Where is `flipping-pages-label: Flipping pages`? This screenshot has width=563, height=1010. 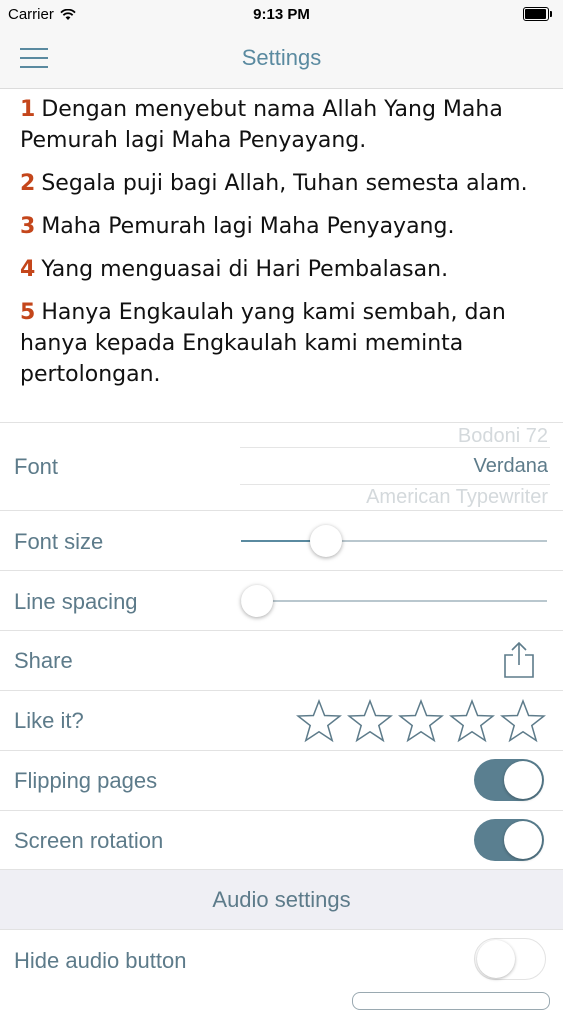
flipping-pages-label: Flipping pages is located at coordinates (86, 780).